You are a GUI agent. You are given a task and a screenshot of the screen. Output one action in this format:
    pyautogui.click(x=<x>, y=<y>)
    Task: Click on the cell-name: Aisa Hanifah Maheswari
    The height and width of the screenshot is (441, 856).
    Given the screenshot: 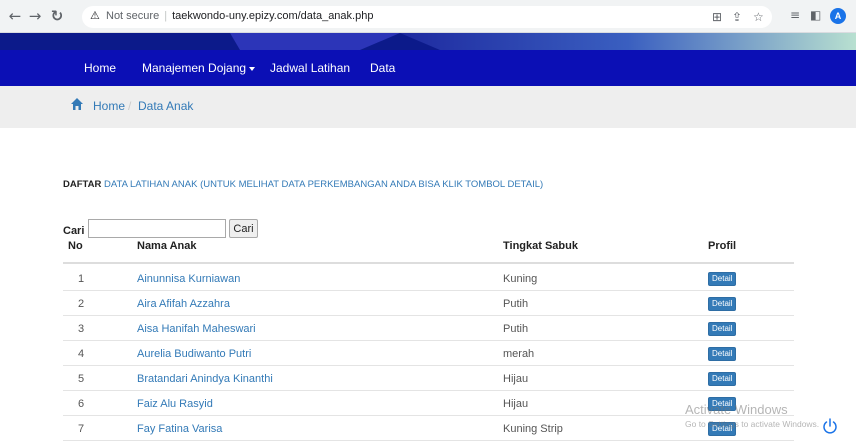 What is the action you would take?
    pyautogui.click(x=196, y=329)
    